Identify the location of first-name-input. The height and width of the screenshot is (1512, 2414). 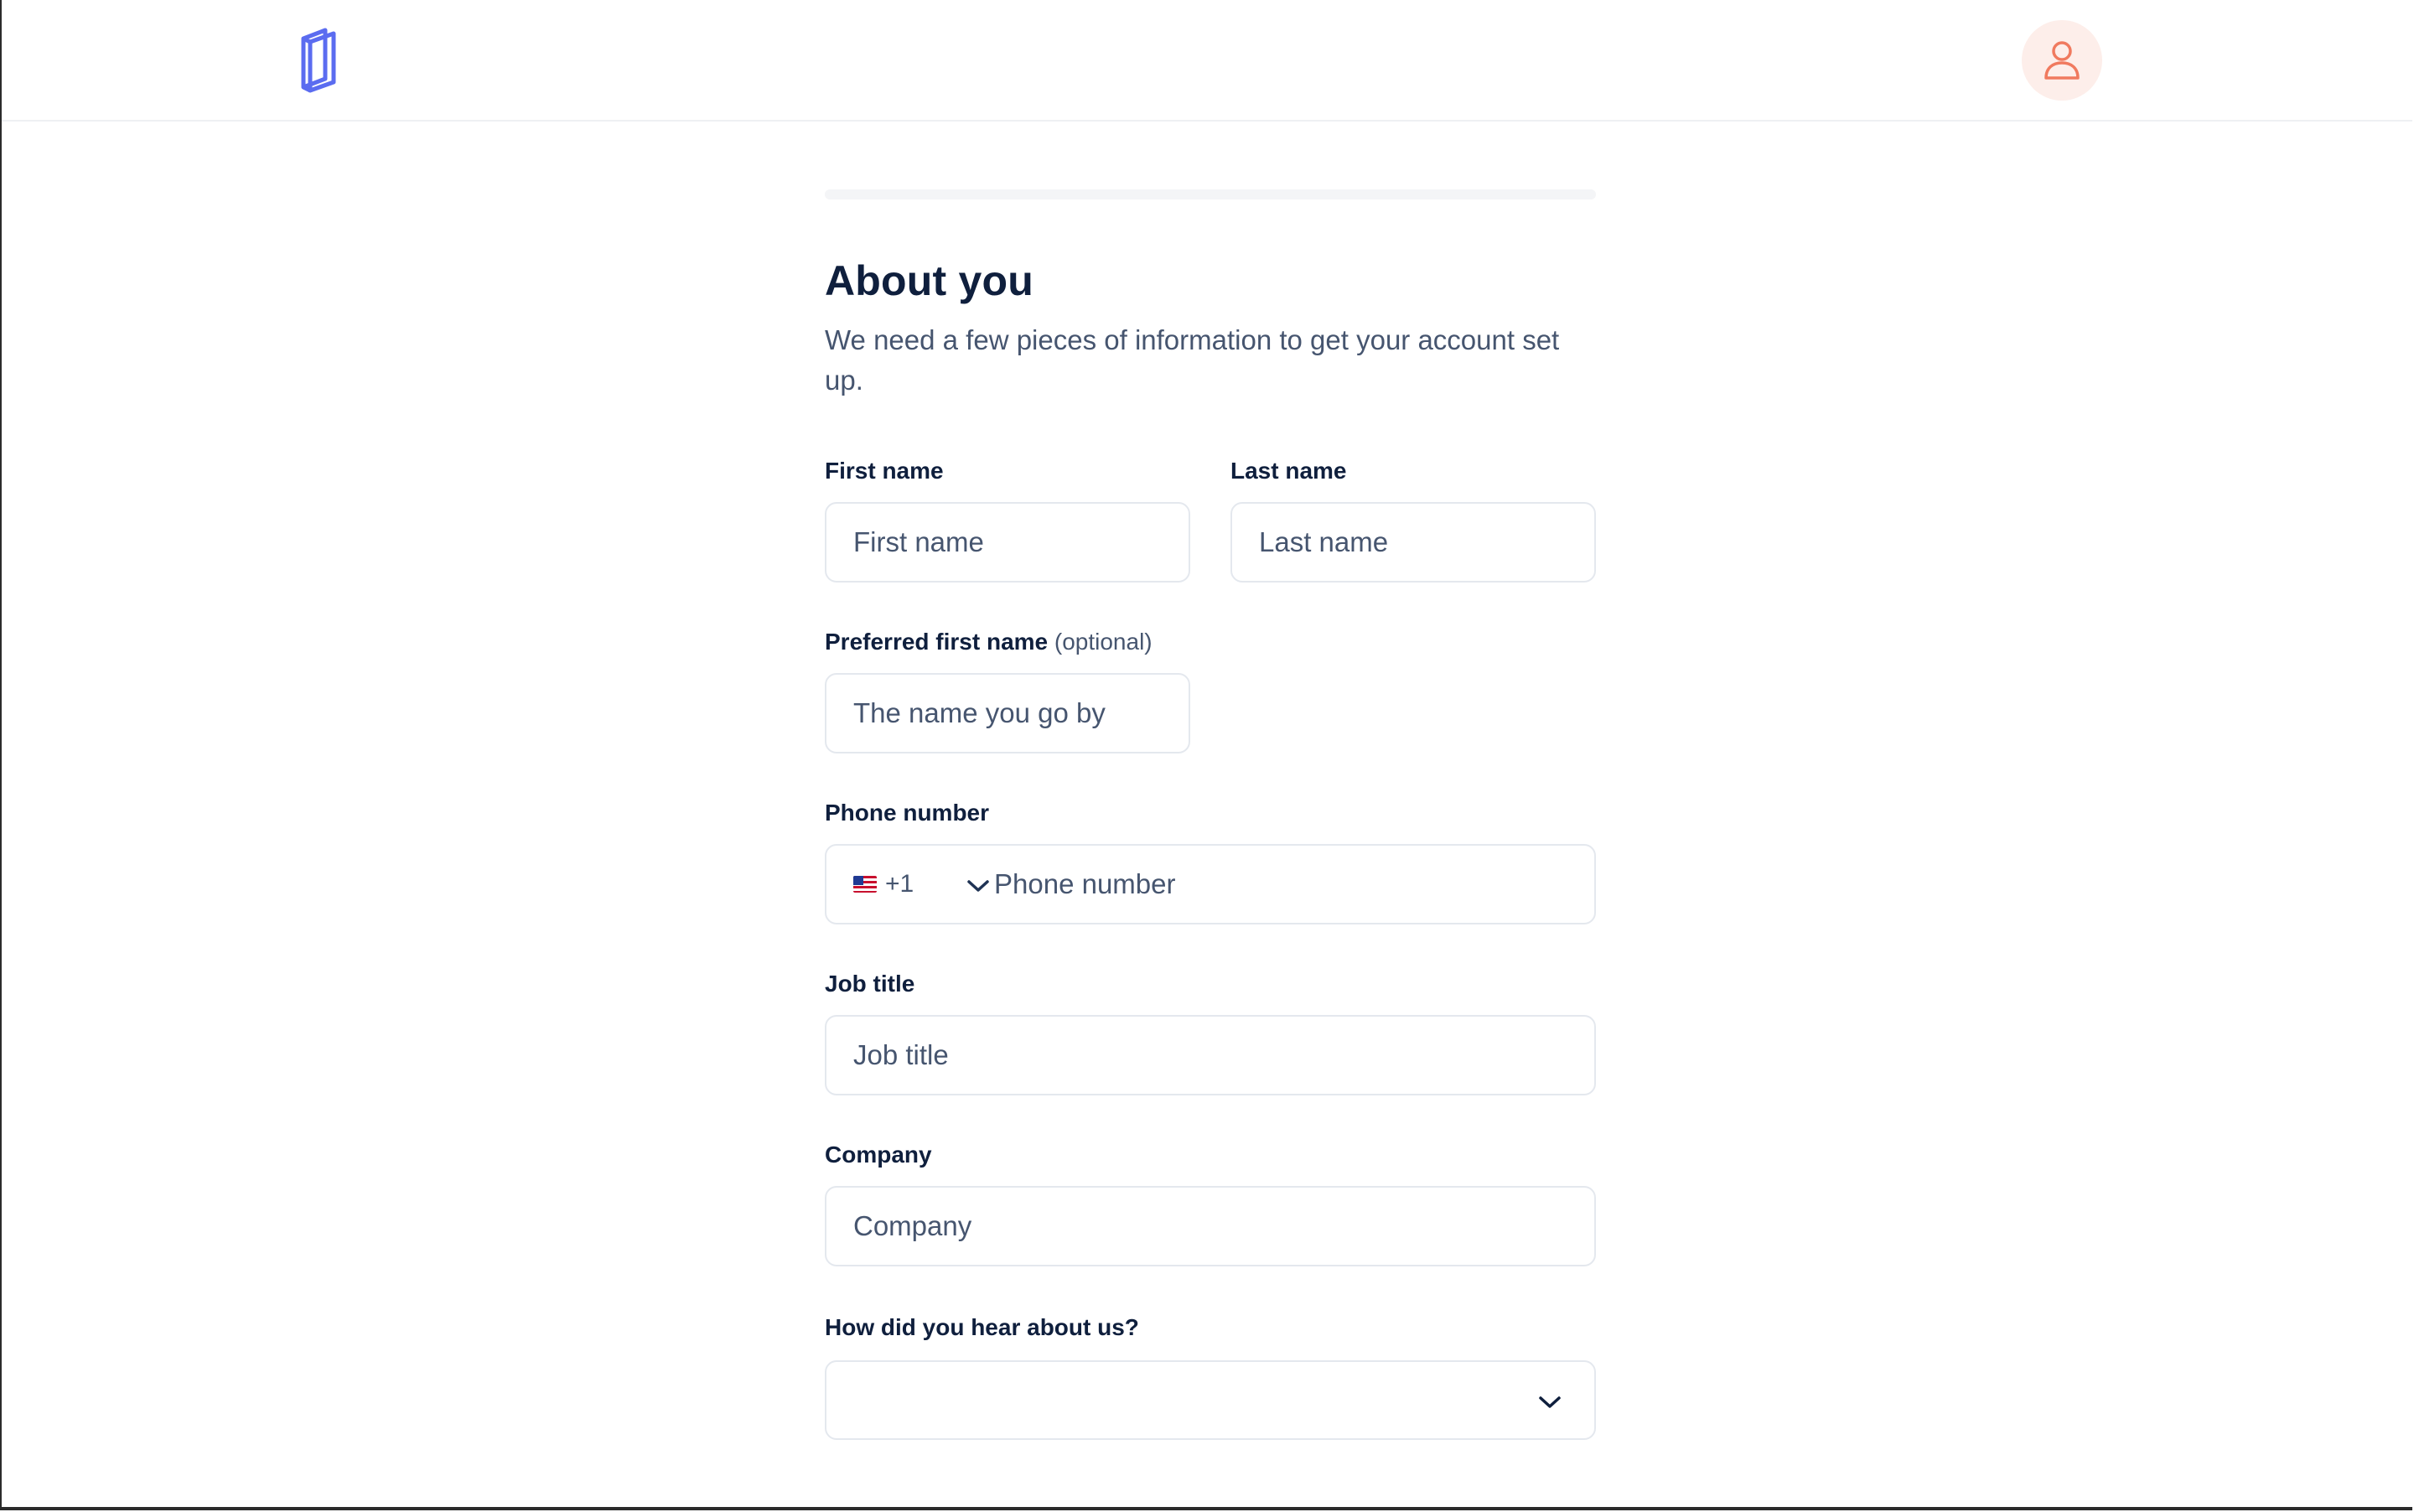
(1008, 542).